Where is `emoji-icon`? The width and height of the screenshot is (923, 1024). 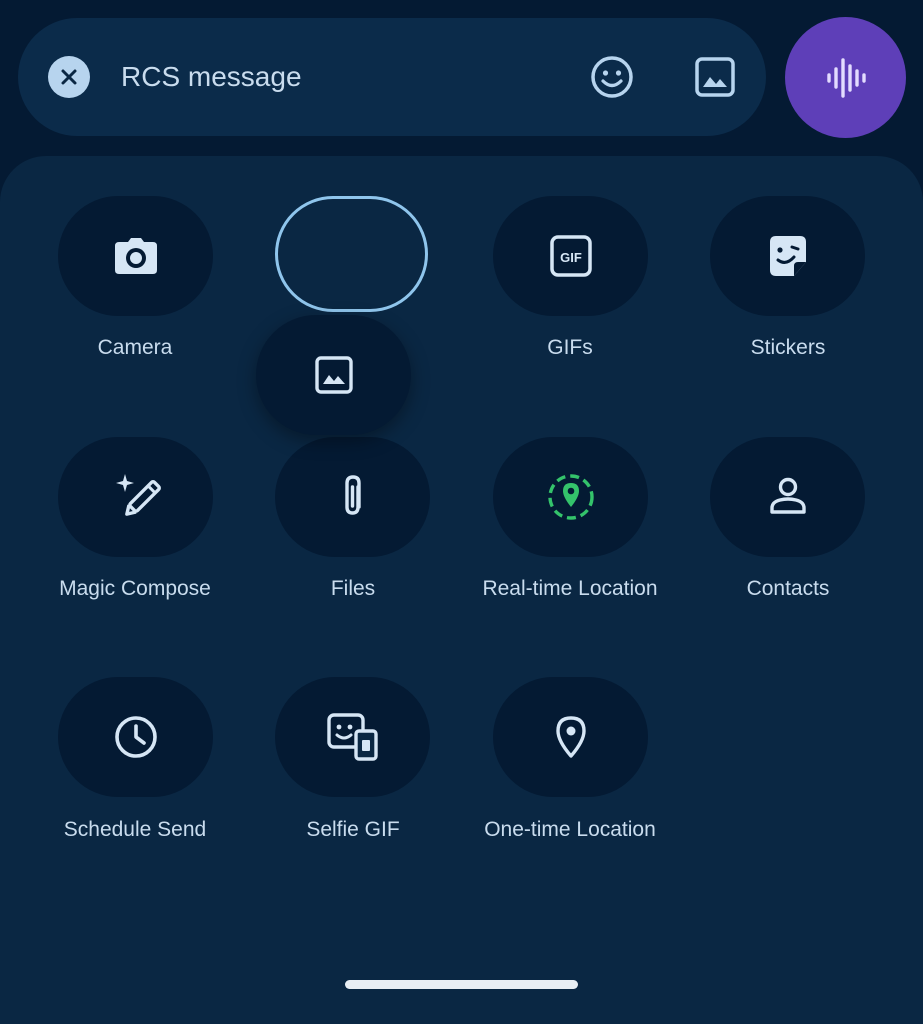
emoji-icon is located at coordinates (612, 77).